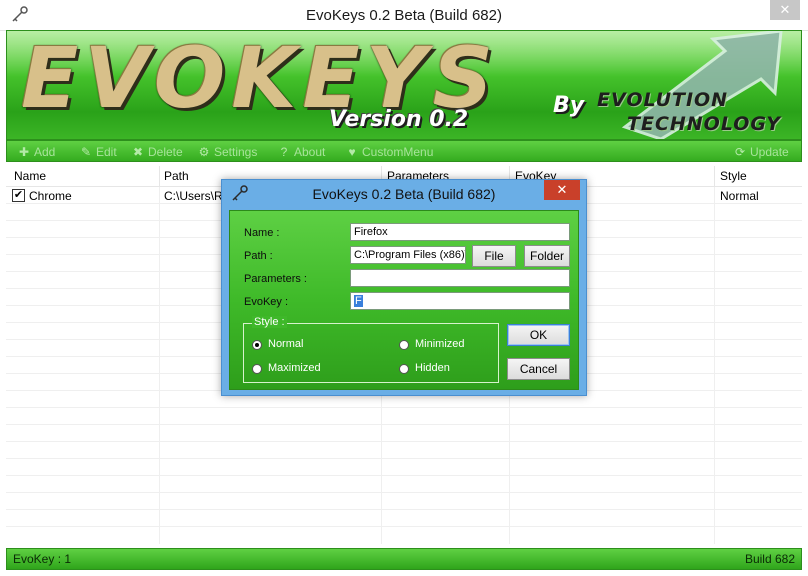 This screenshot has width=808, height=576. I want to click on path-field: C:\Program Files (x86)\, so click(408, 255).